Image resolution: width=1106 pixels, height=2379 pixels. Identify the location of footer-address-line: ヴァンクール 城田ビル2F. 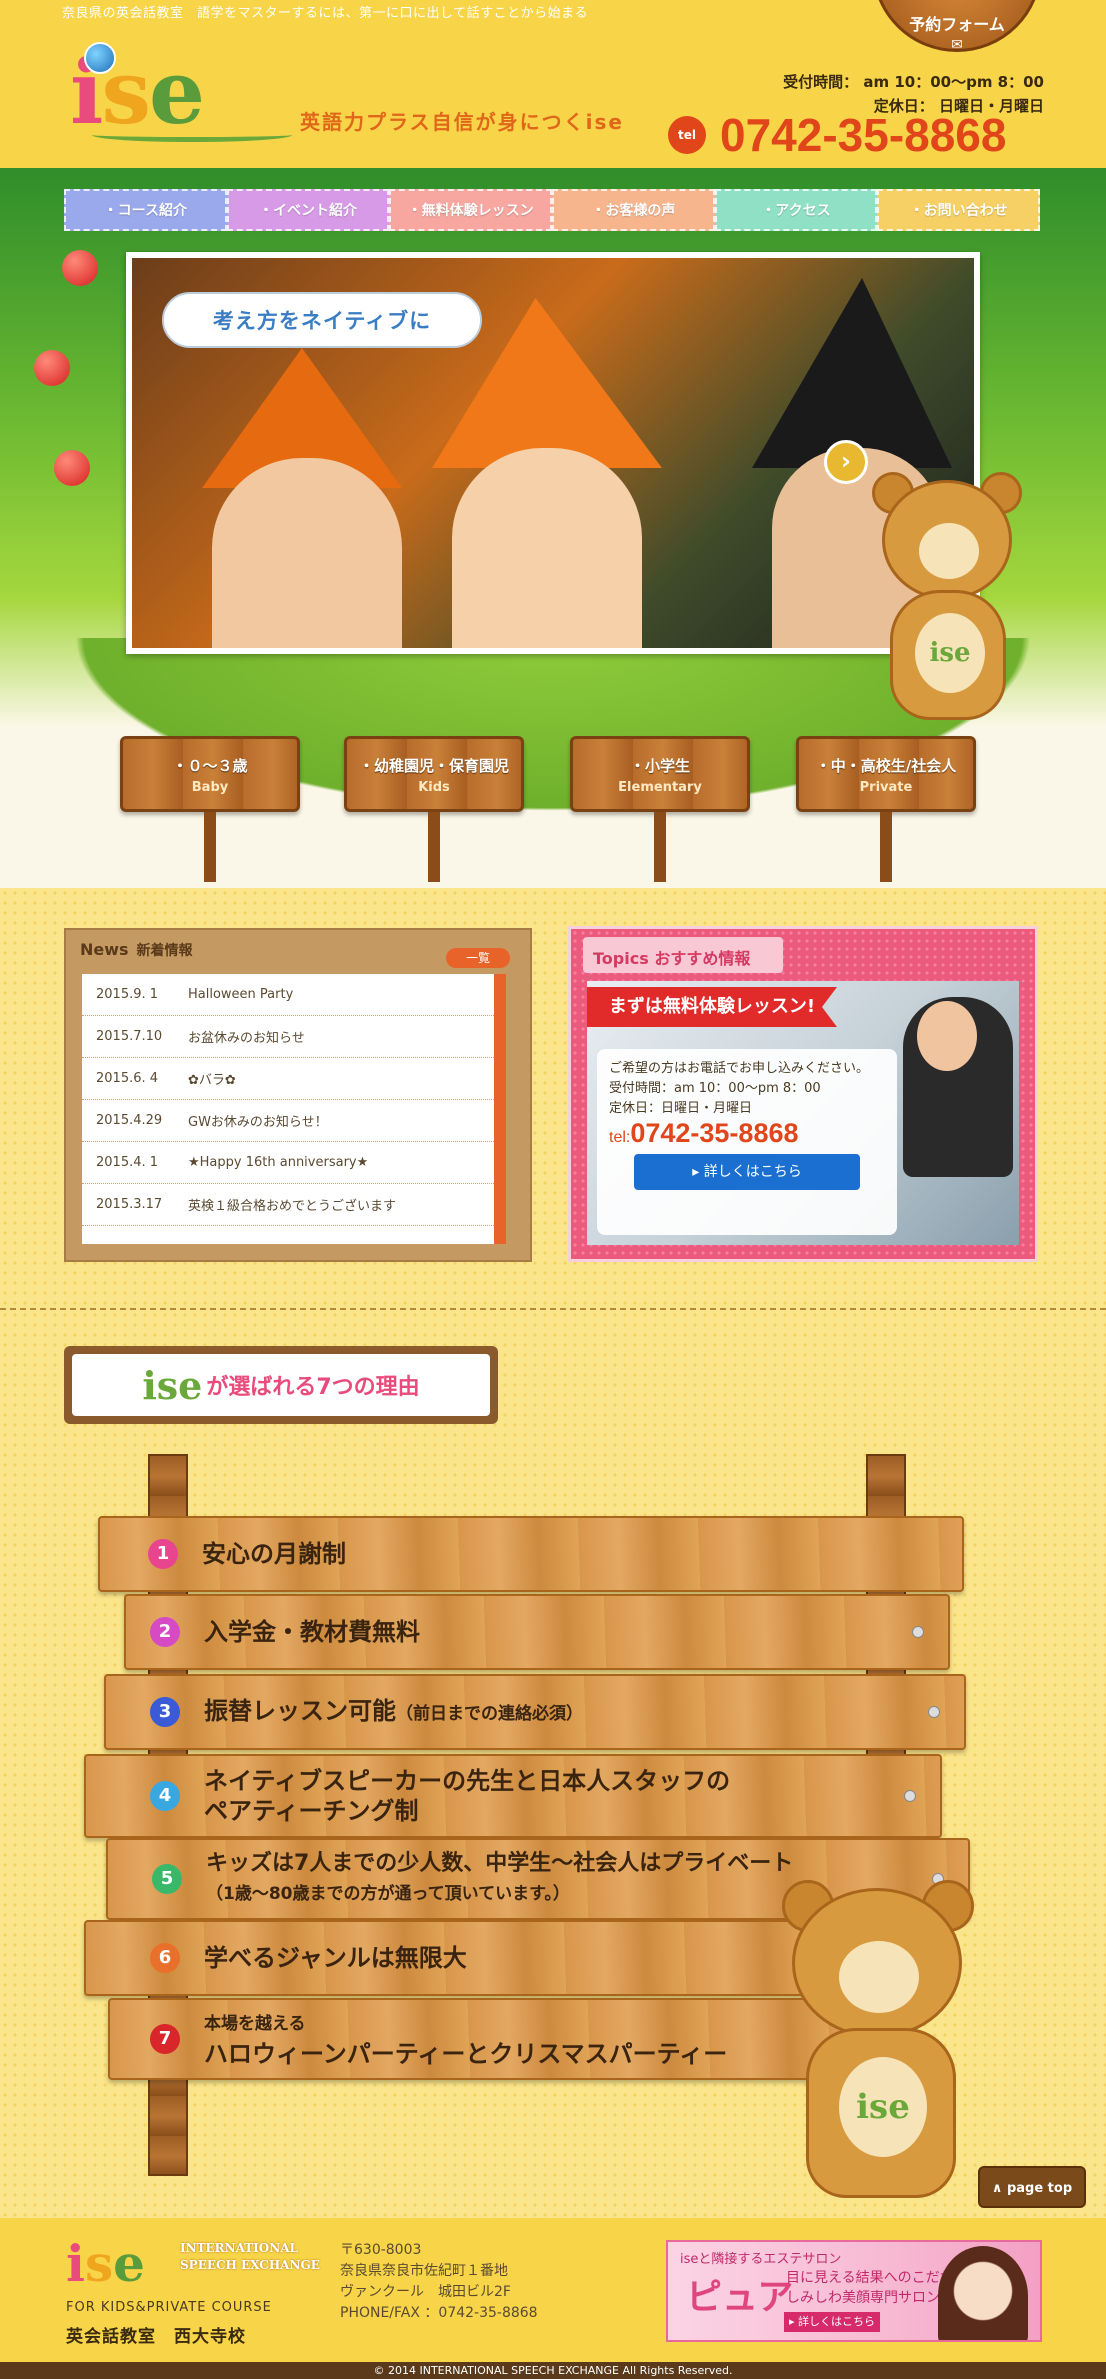
(425, 2292).